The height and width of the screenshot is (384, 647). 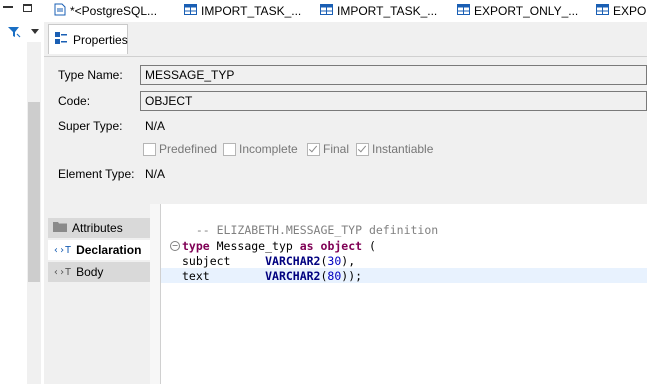 I want to click on open-paren: (, so click(x=369, y=246).